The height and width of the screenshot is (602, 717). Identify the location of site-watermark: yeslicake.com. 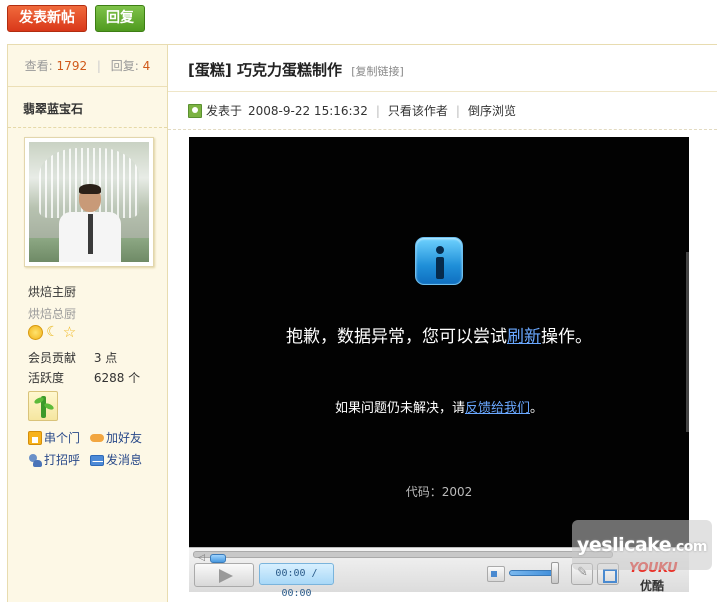
(642, 545).